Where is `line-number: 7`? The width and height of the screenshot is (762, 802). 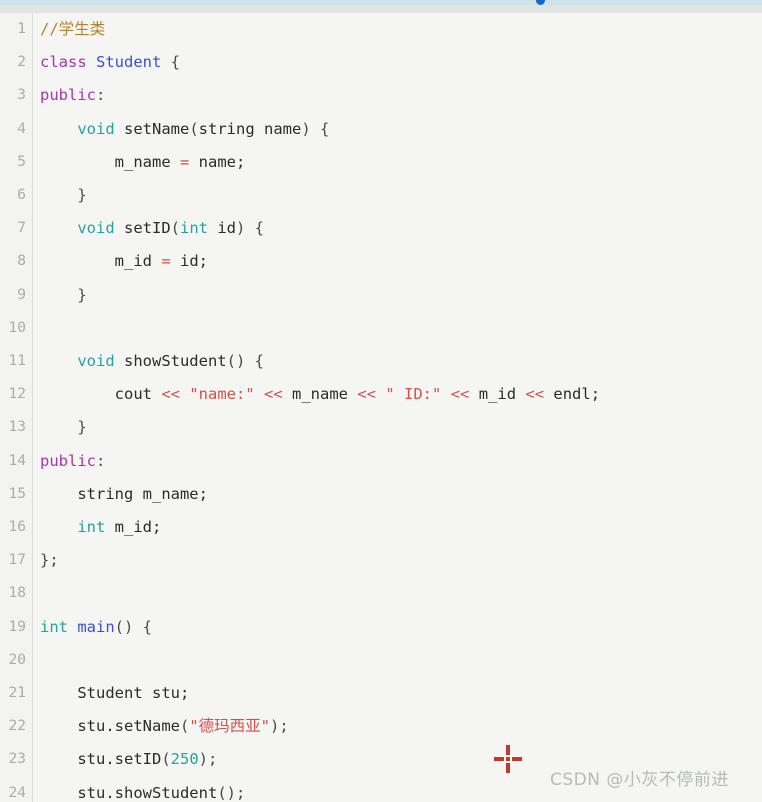
line-number: 7 is located at coordinates (21, 228).